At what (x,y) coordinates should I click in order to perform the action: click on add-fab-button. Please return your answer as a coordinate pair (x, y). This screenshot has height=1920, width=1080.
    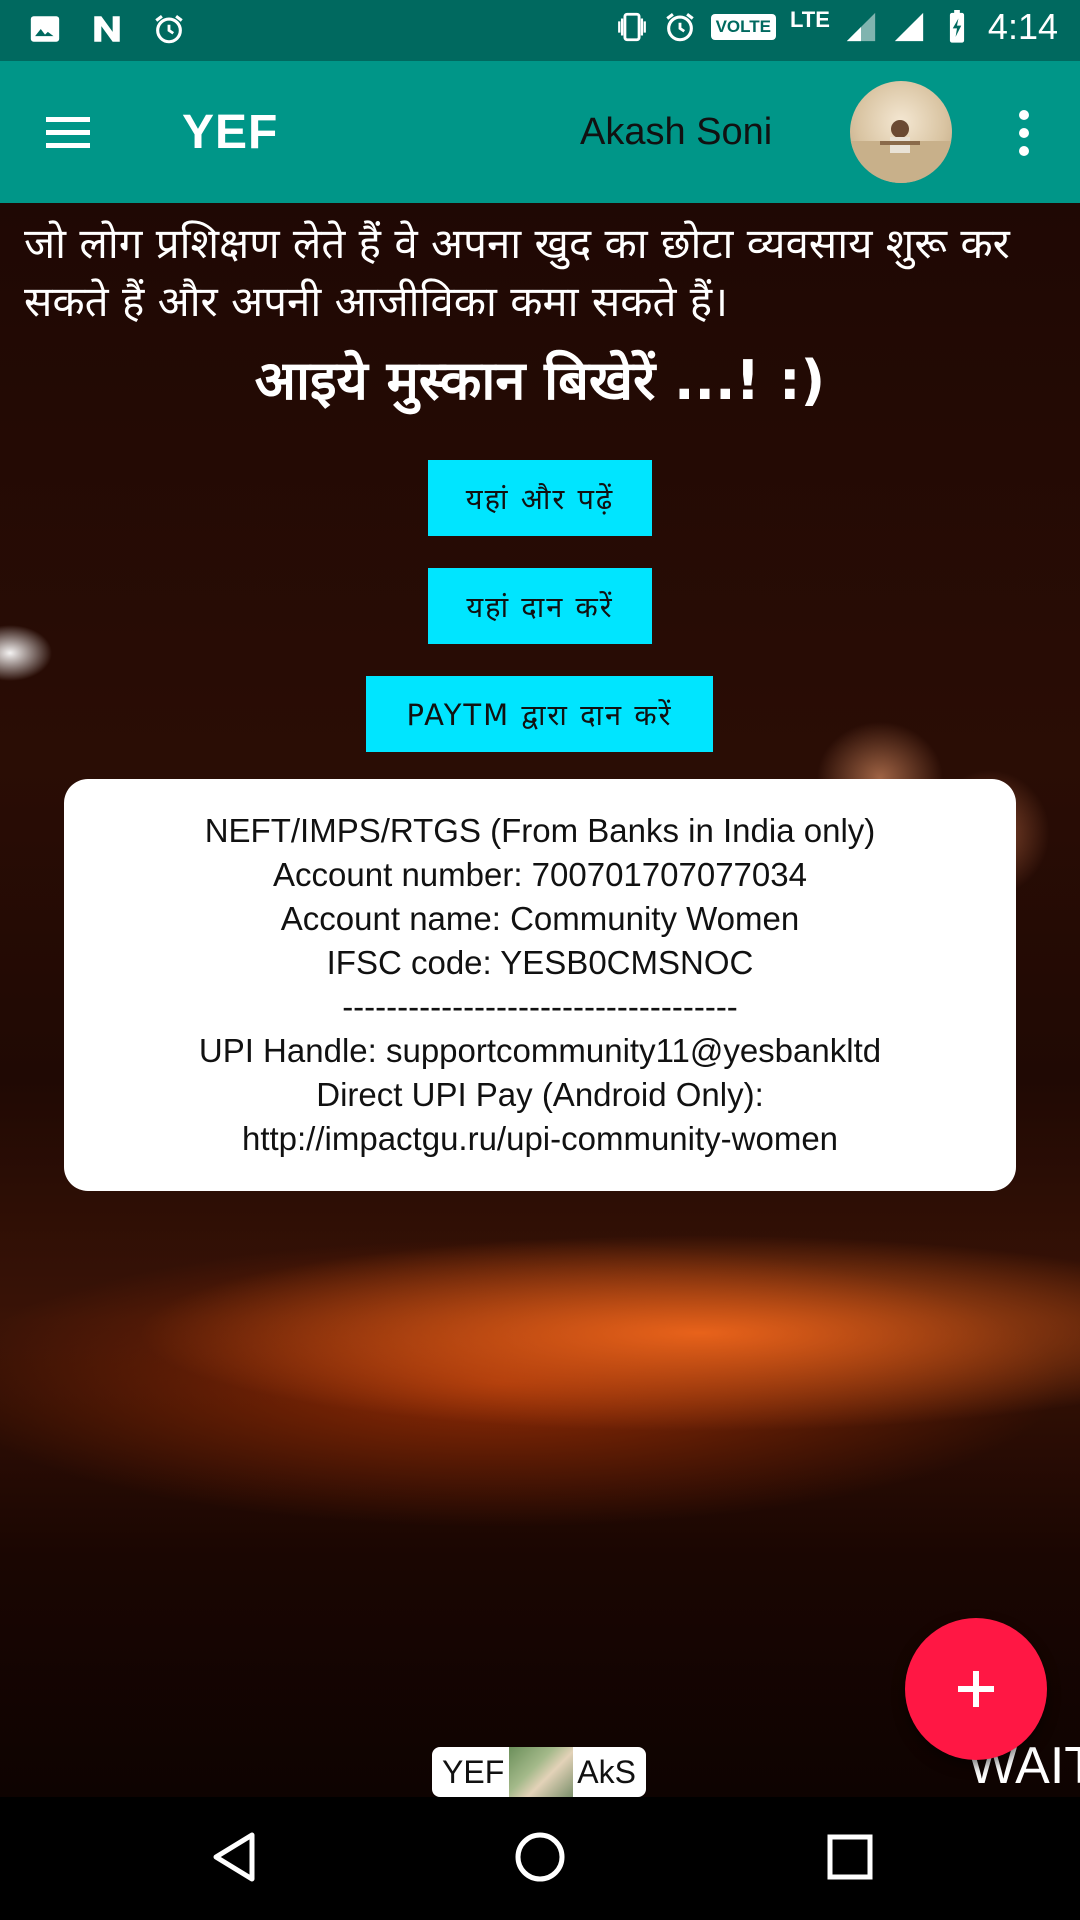
    Looking at the image, I should click on (976, 1689).